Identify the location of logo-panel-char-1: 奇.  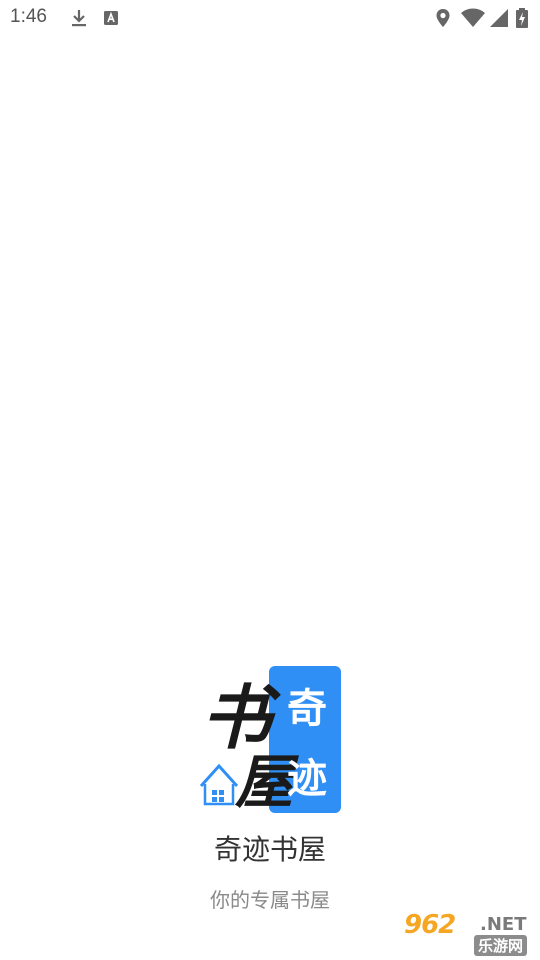
(307, 709).